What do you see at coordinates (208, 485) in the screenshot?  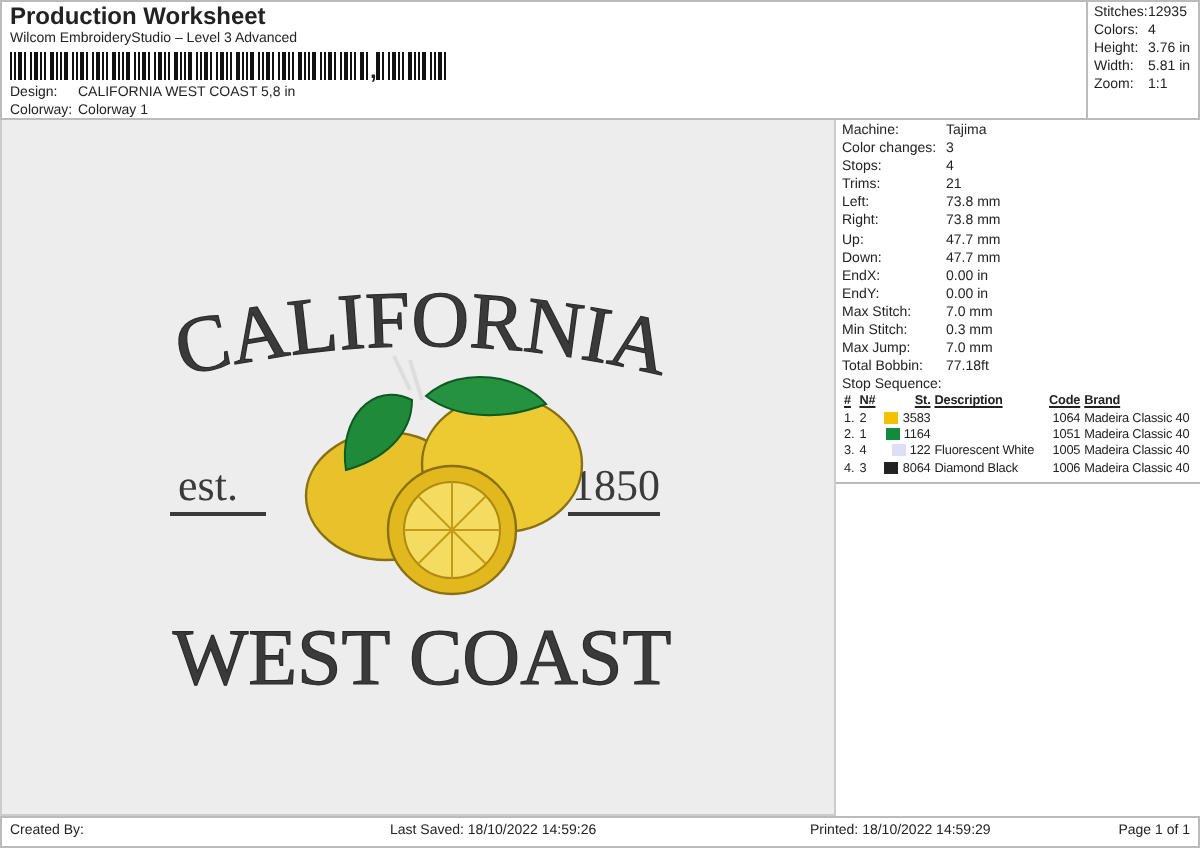 I see `design-est-text: est.` at bounding box center [208, 485].